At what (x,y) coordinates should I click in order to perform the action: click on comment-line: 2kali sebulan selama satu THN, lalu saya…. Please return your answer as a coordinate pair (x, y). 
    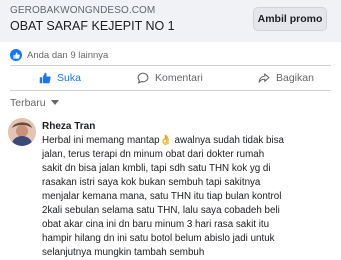
    Looking at the image, I should click on (161, 210).